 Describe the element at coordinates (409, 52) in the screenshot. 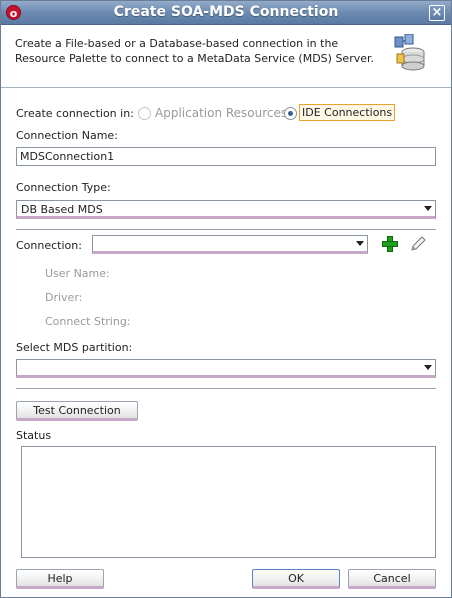

I see `database-connection-icon` at that location.